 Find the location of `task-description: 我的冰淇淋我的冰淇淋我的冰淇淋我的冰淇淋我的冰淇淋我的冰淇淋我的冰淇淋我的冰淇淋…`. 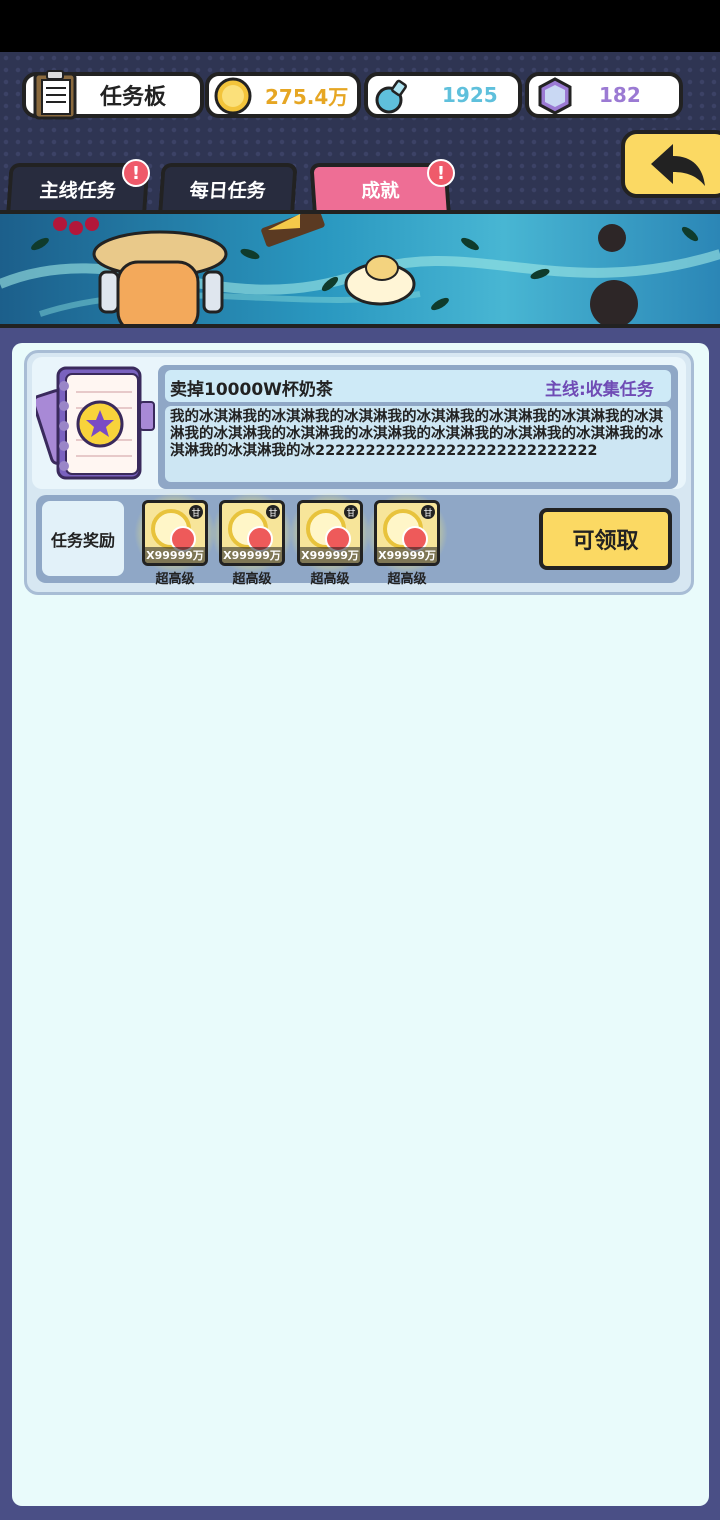

task-description: 我的冰淇淋我的冰淇淋我的冰淇淋我的冰淇淋我的冰淇淋我的冰淇淋我的冰淇淋我的冰淇淋… is located at coordinates (416, 434).